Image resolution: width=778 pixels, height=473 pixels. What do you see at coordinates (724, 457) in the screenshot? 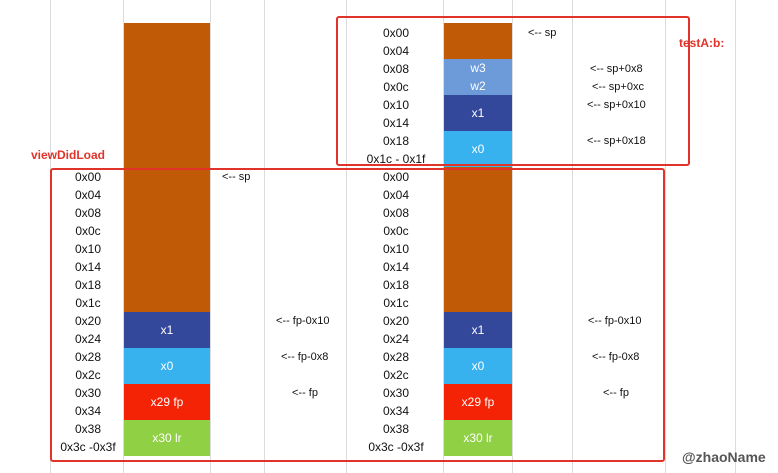
I see `watermark: @zhaoName` at bounding box center [724, 457].